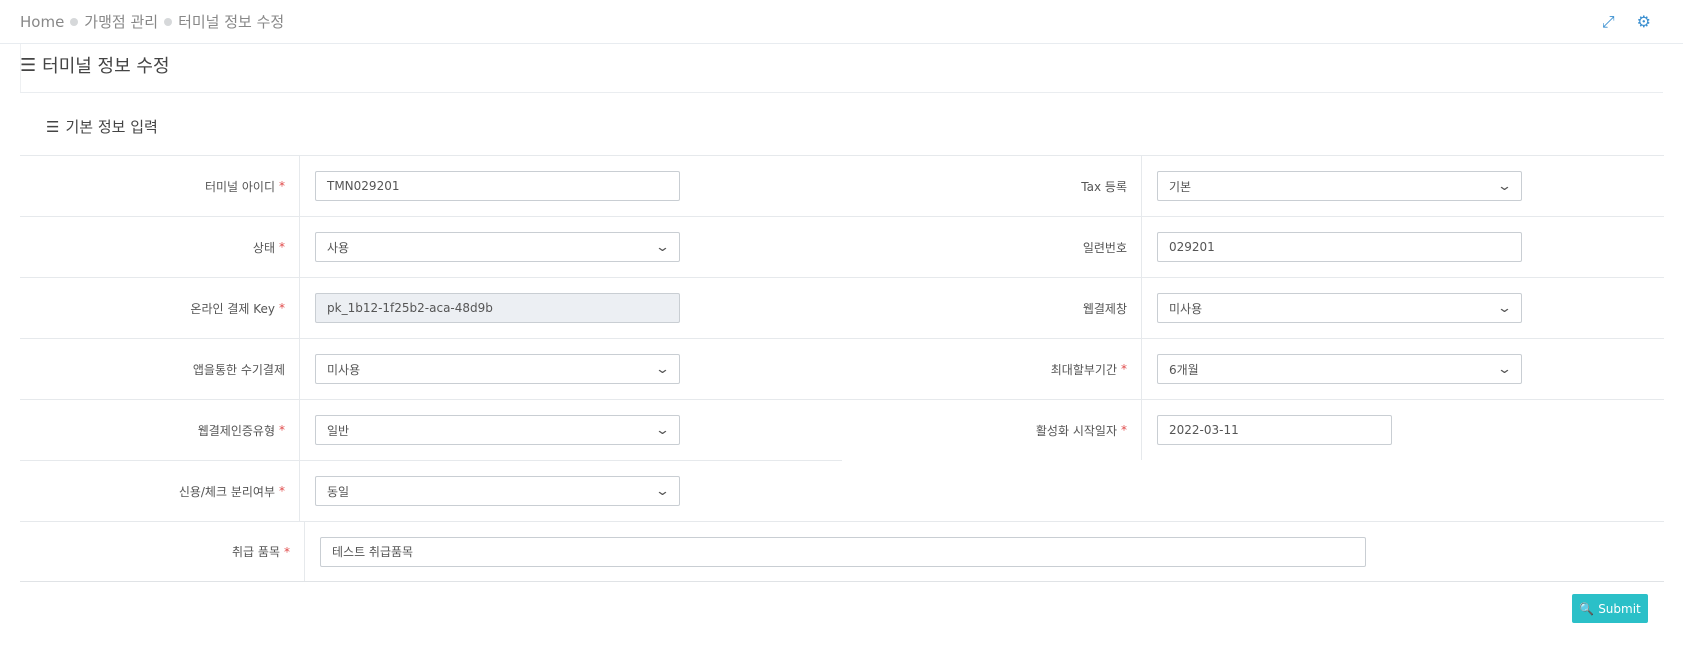  Describe the element at coordinates (497, 308) in the screenshot. I see `online-key-input: pk_1b12-1f25b2-aca-48d9b` at that location.